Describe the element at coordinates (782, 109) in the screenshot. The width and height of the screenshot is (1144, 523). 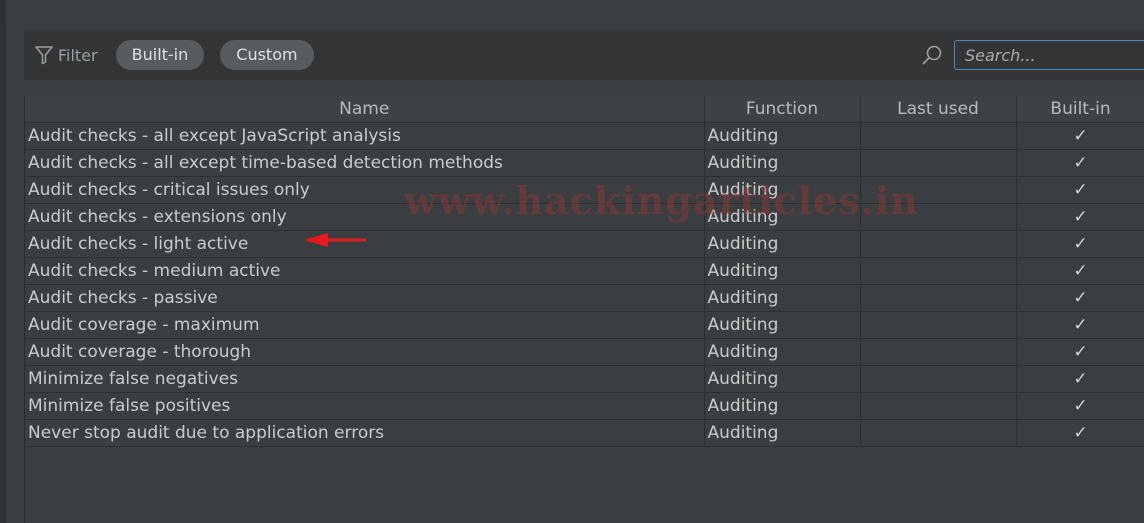
I see `column-header-function: Function` at that location.